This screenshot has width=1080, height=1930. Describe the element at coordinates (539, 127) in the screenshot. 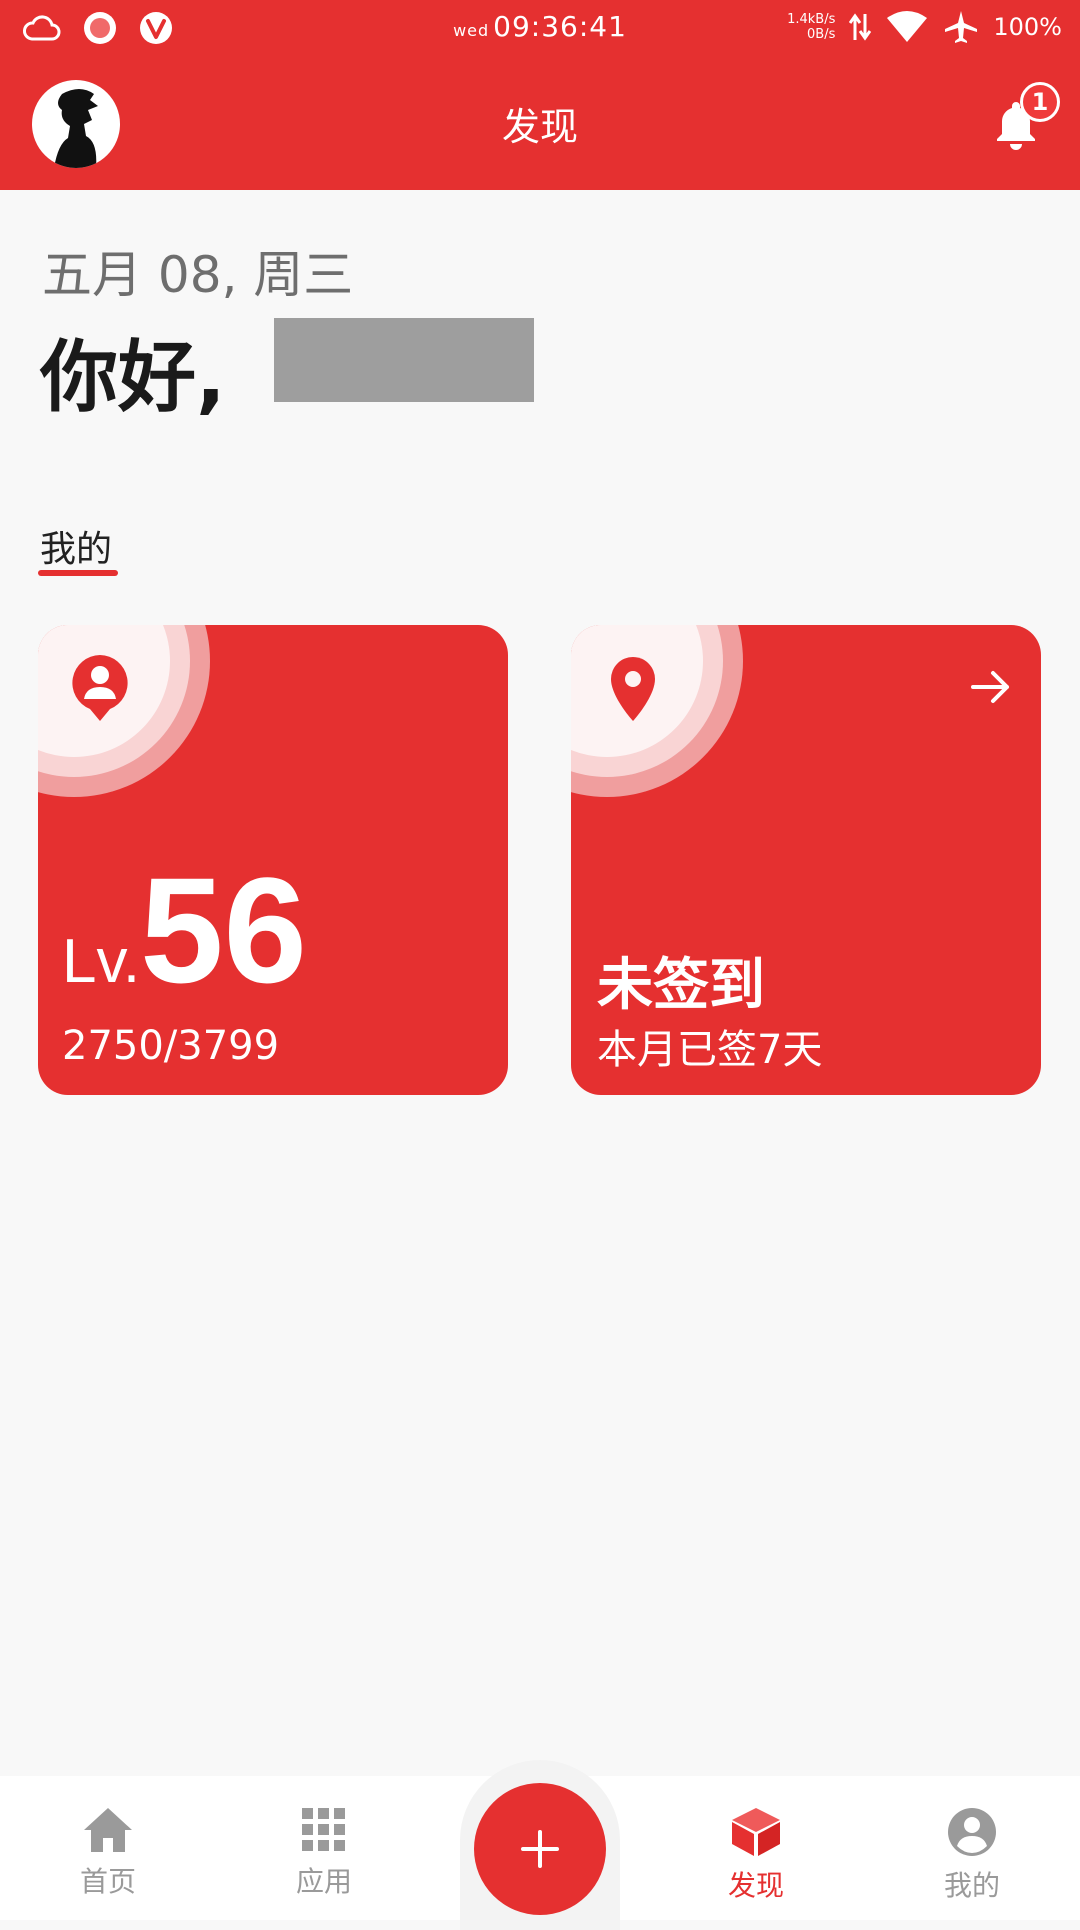

I see `page-title: 发现` at that location.